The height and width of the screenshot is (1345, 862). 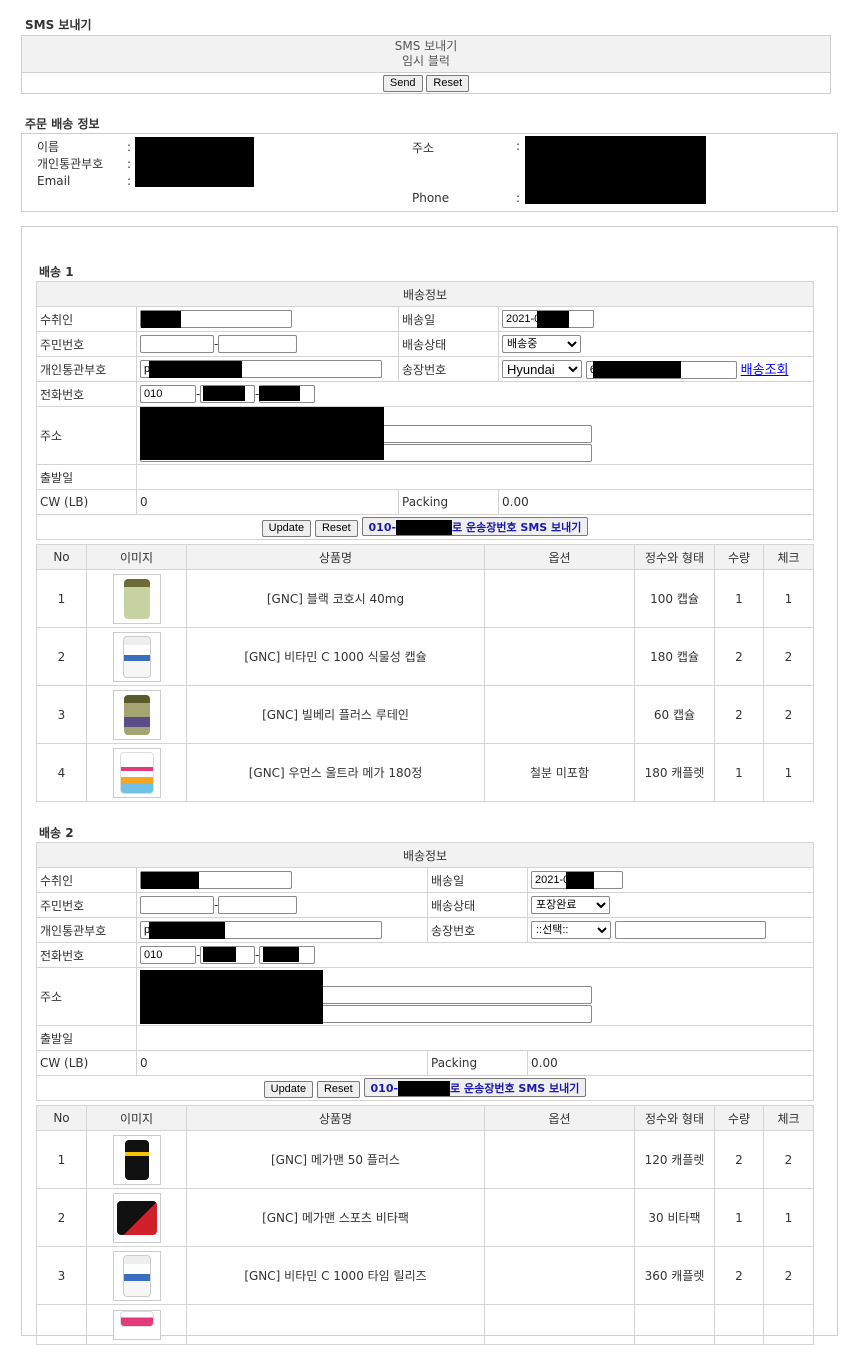 I want to click on order-customs-colon: :, so click(x=129, y=164).